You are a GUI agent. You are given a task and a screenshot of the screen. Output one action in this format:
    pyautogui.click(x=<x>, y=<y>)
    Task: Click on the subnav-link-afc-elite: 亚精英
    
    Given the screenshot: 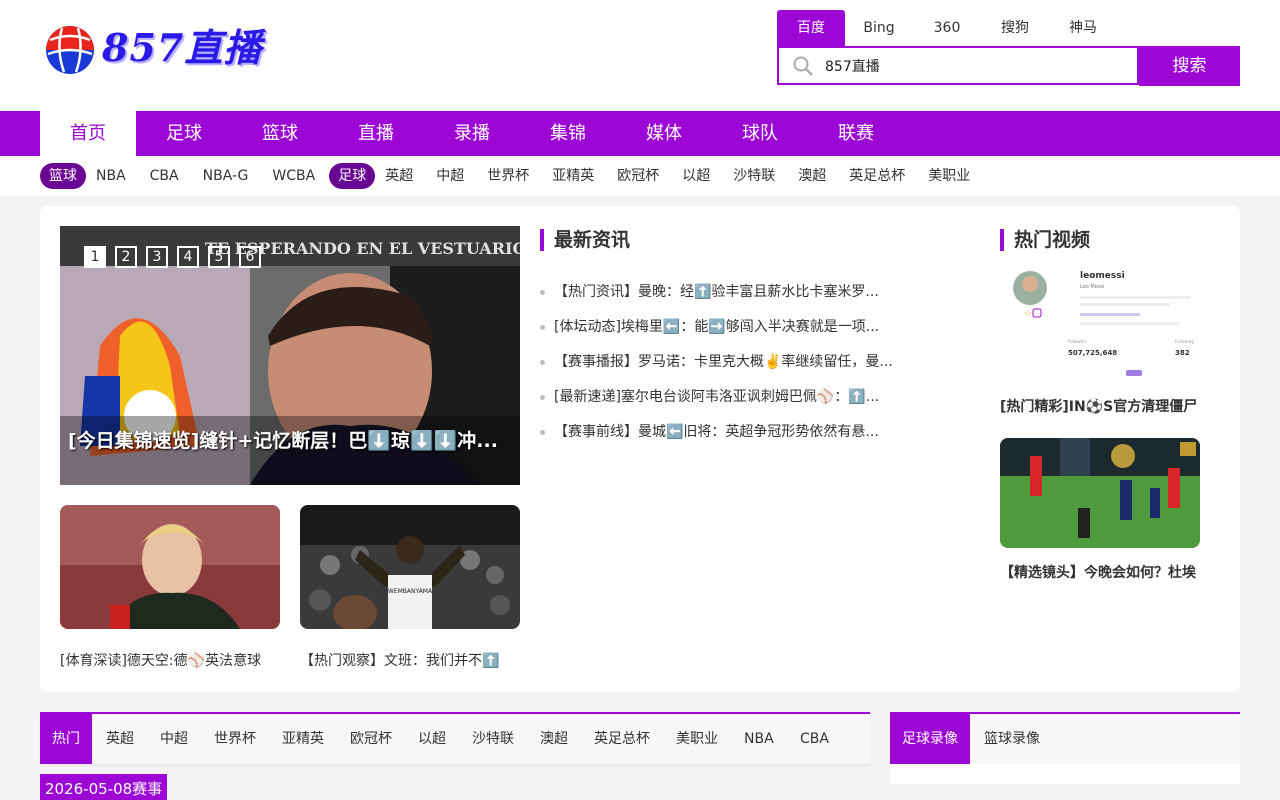 What is the action you would take?
    pyautogui.click(x=573, y=176)
    